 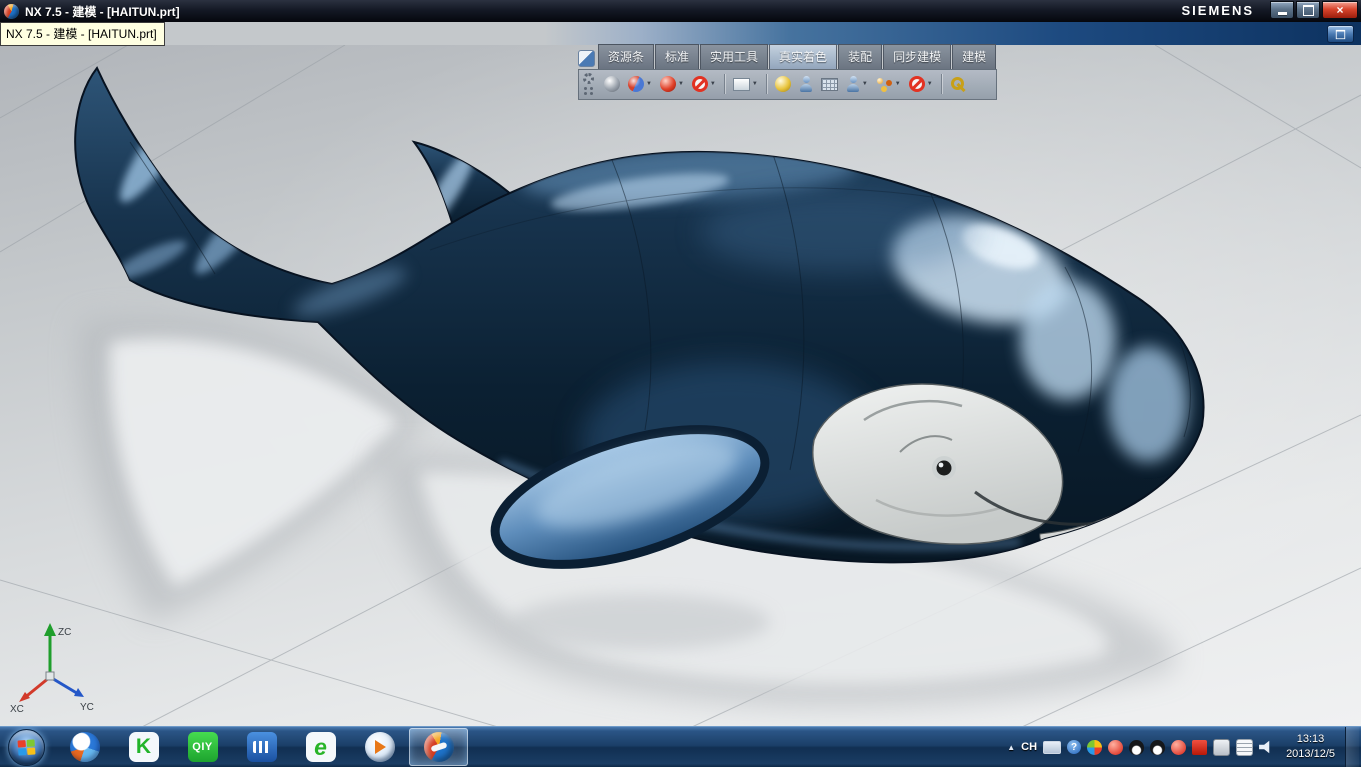 What do you see at coordinates (1074, 747) in the screenshot?
I see `help-icon: ?` at bounding box center [1074, 747].